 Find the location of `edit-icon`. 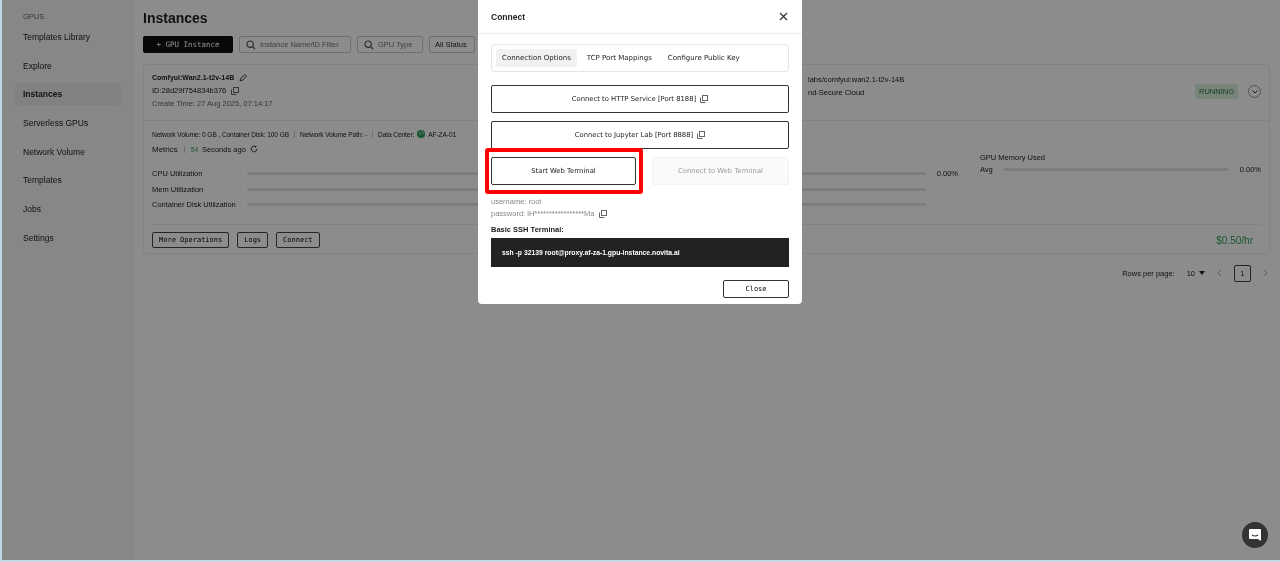

edit-icon is located at coordinates (243, 77).